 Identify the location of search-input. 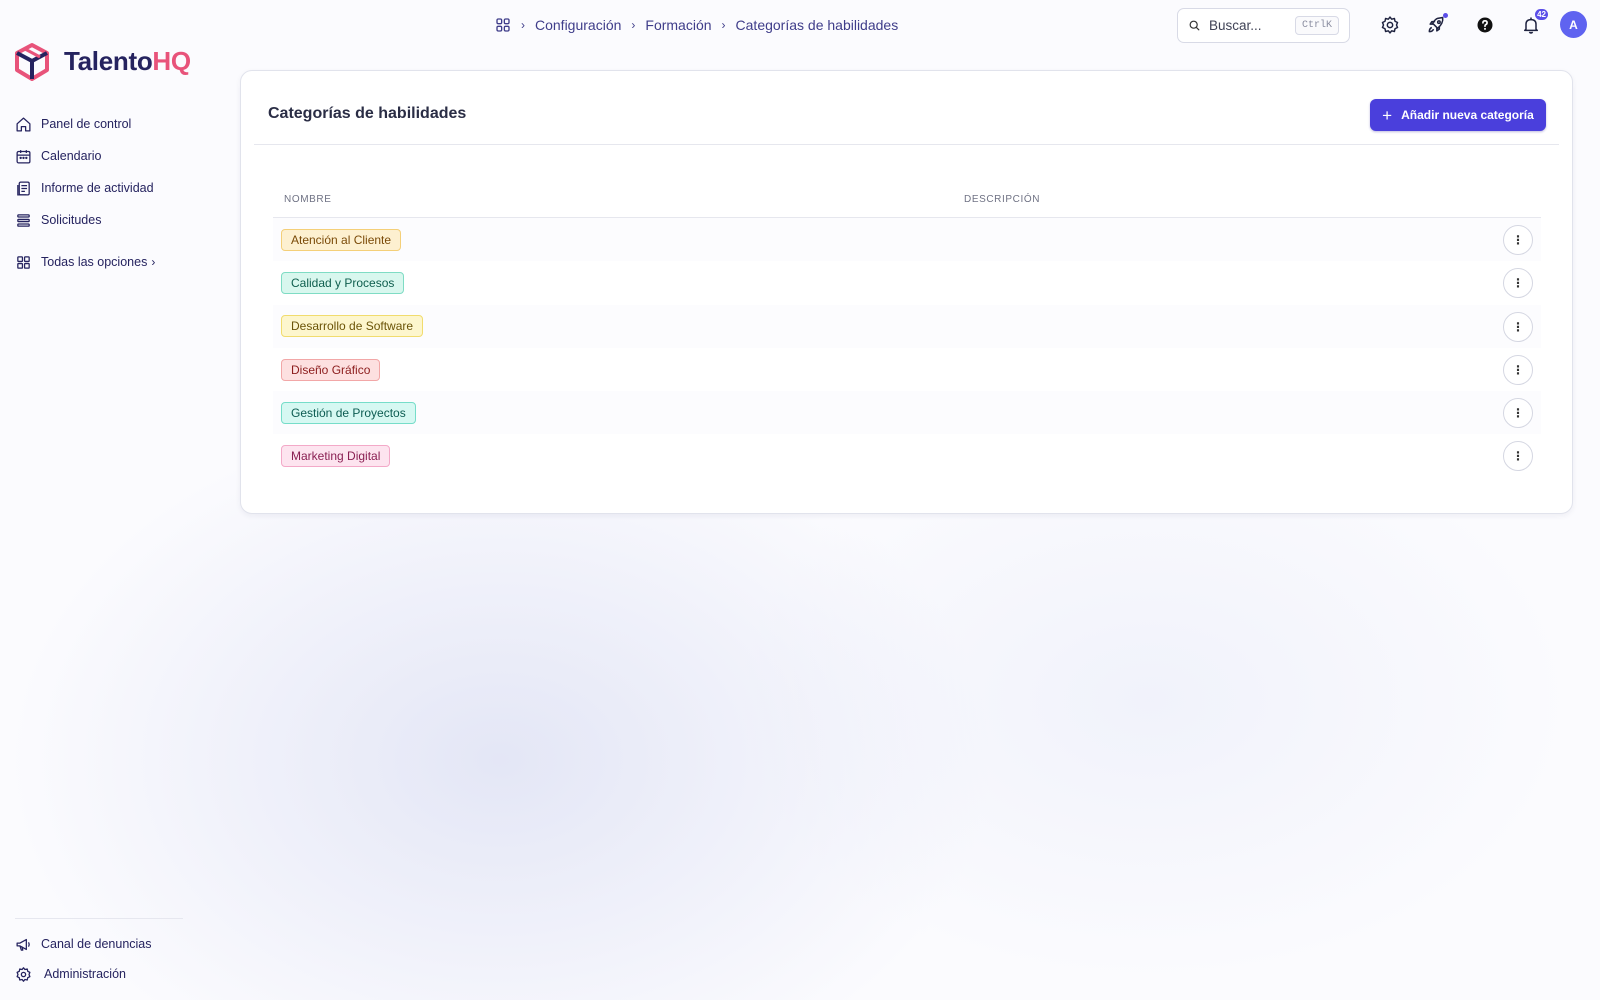
(1251, 25).